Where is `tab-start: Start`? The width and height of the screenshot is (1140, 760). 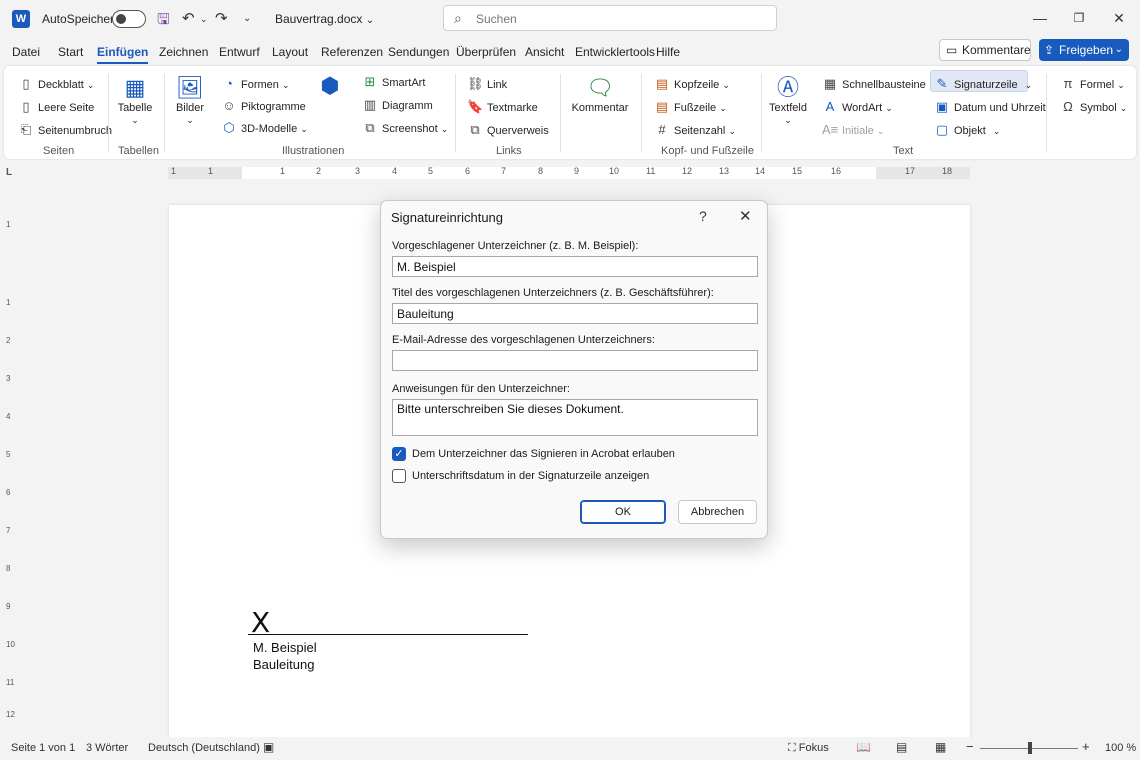
tab-start: Start is located at coordinates (70, 52).